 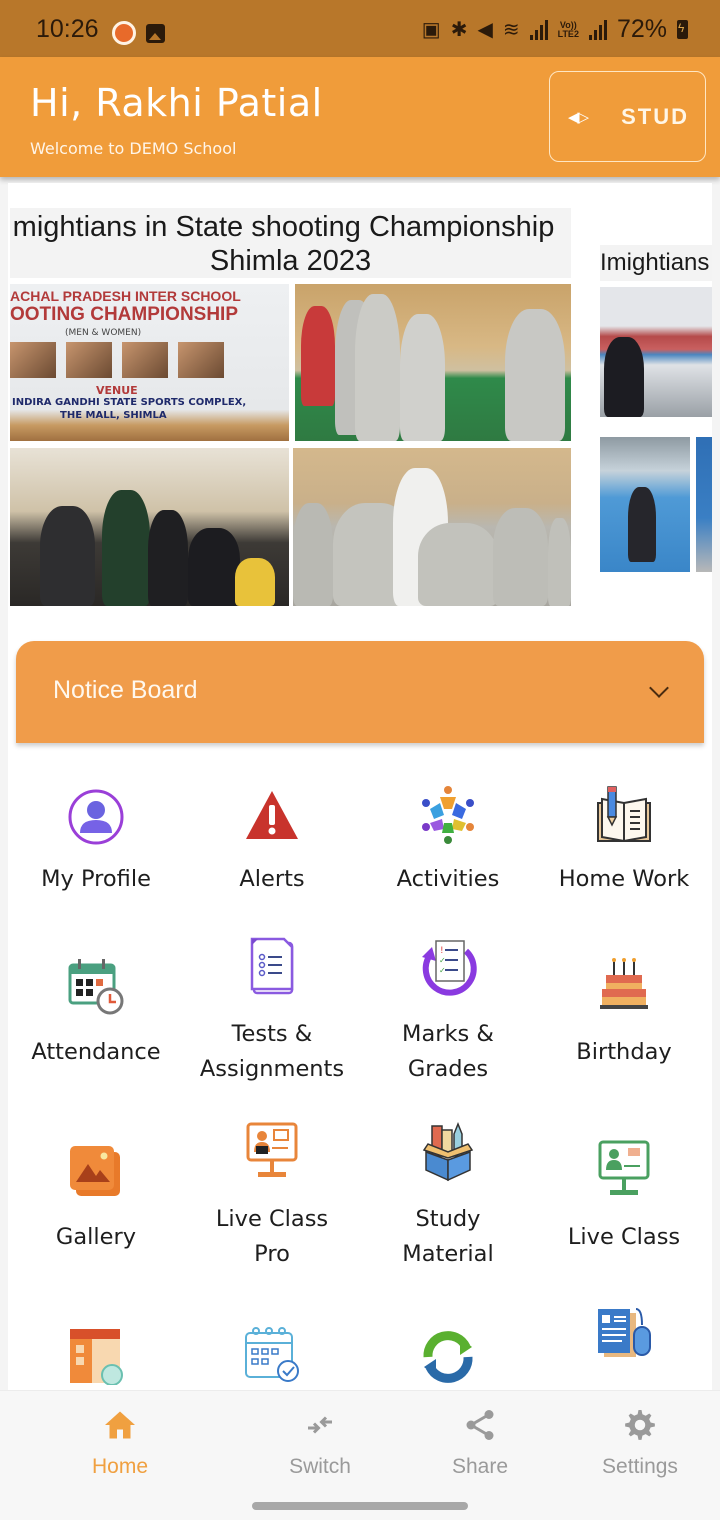 I want to click on menu-study-material: Study Material, so click(x=448, y=1198).